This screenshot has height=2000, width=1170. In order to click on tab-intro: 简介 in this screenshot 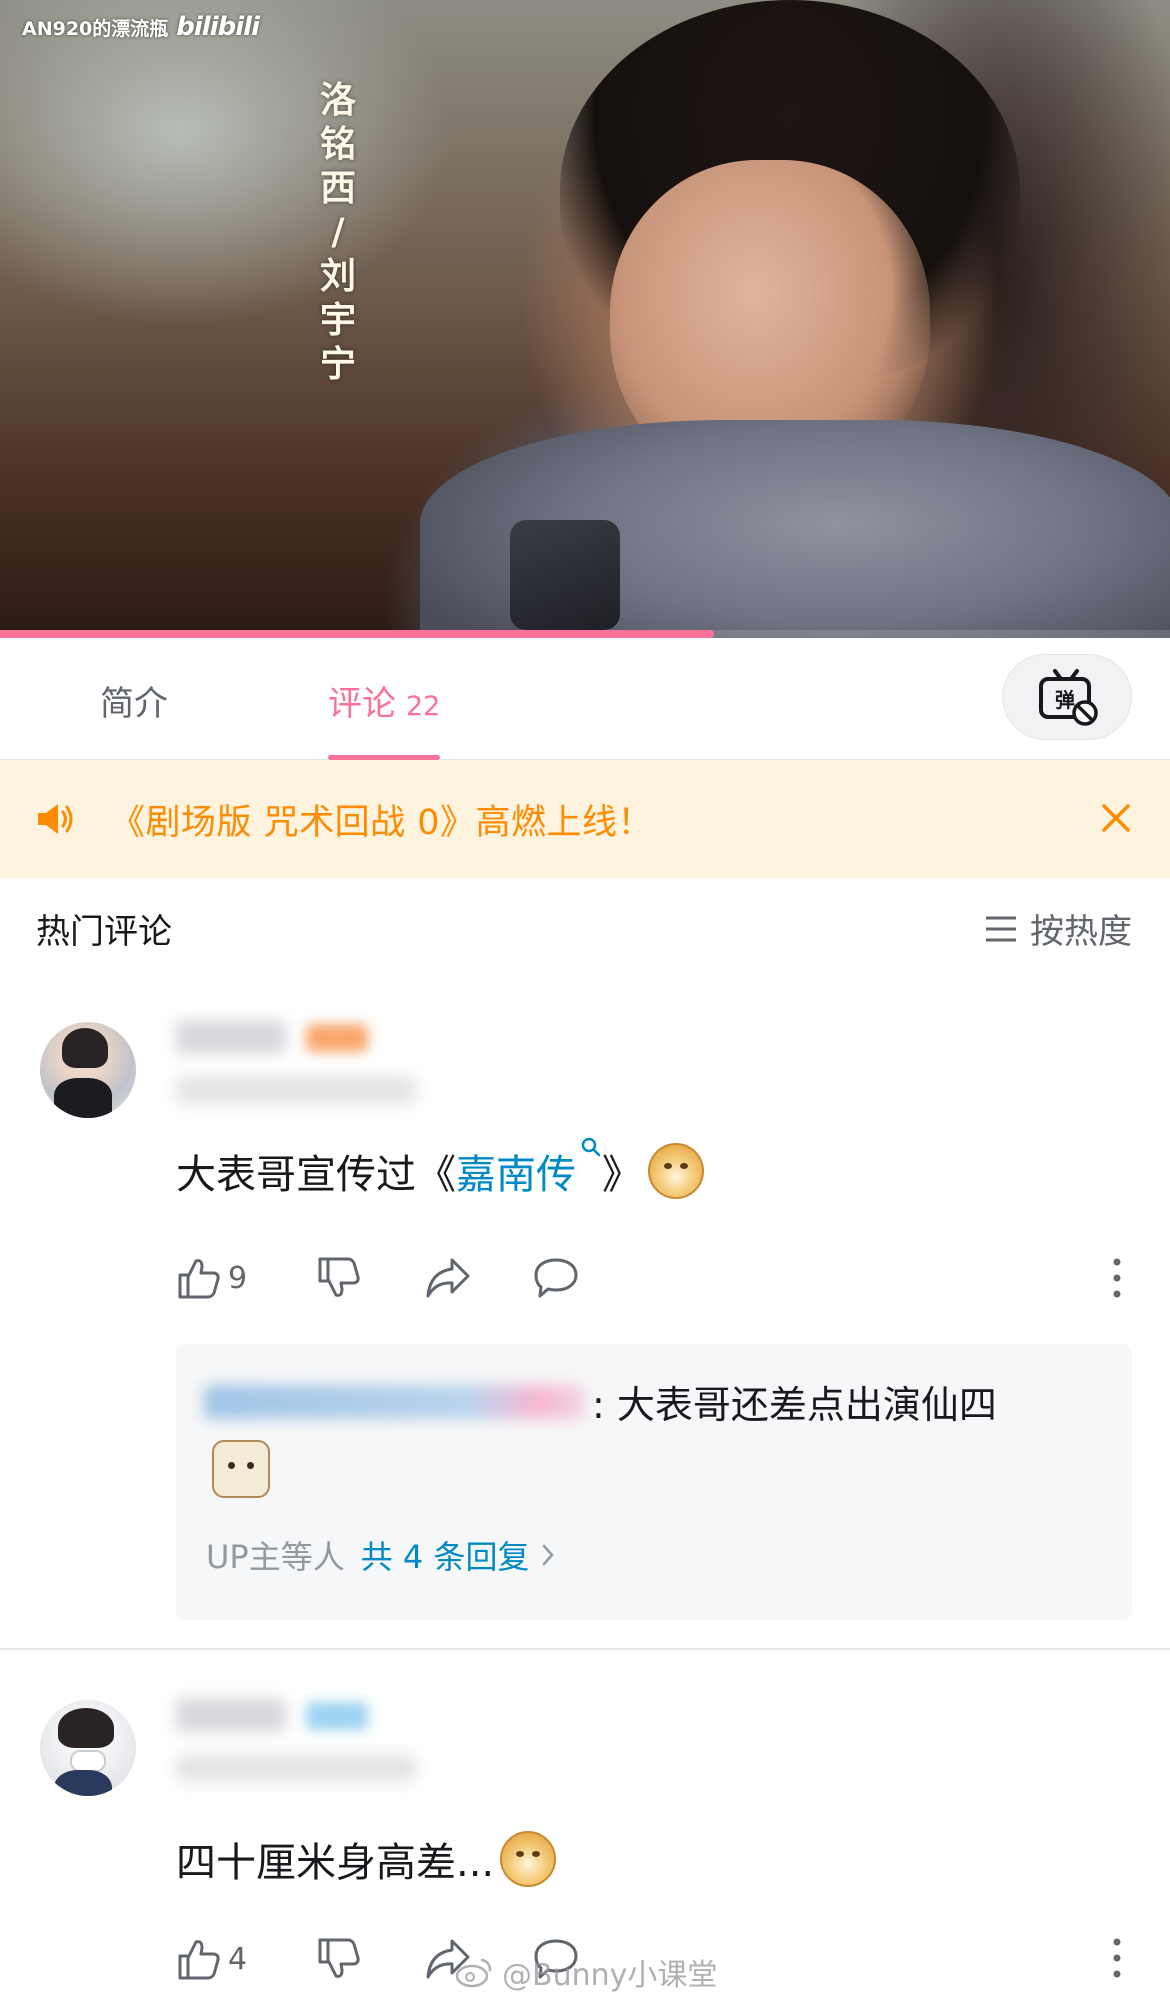, I will do `click(134, 718)`.